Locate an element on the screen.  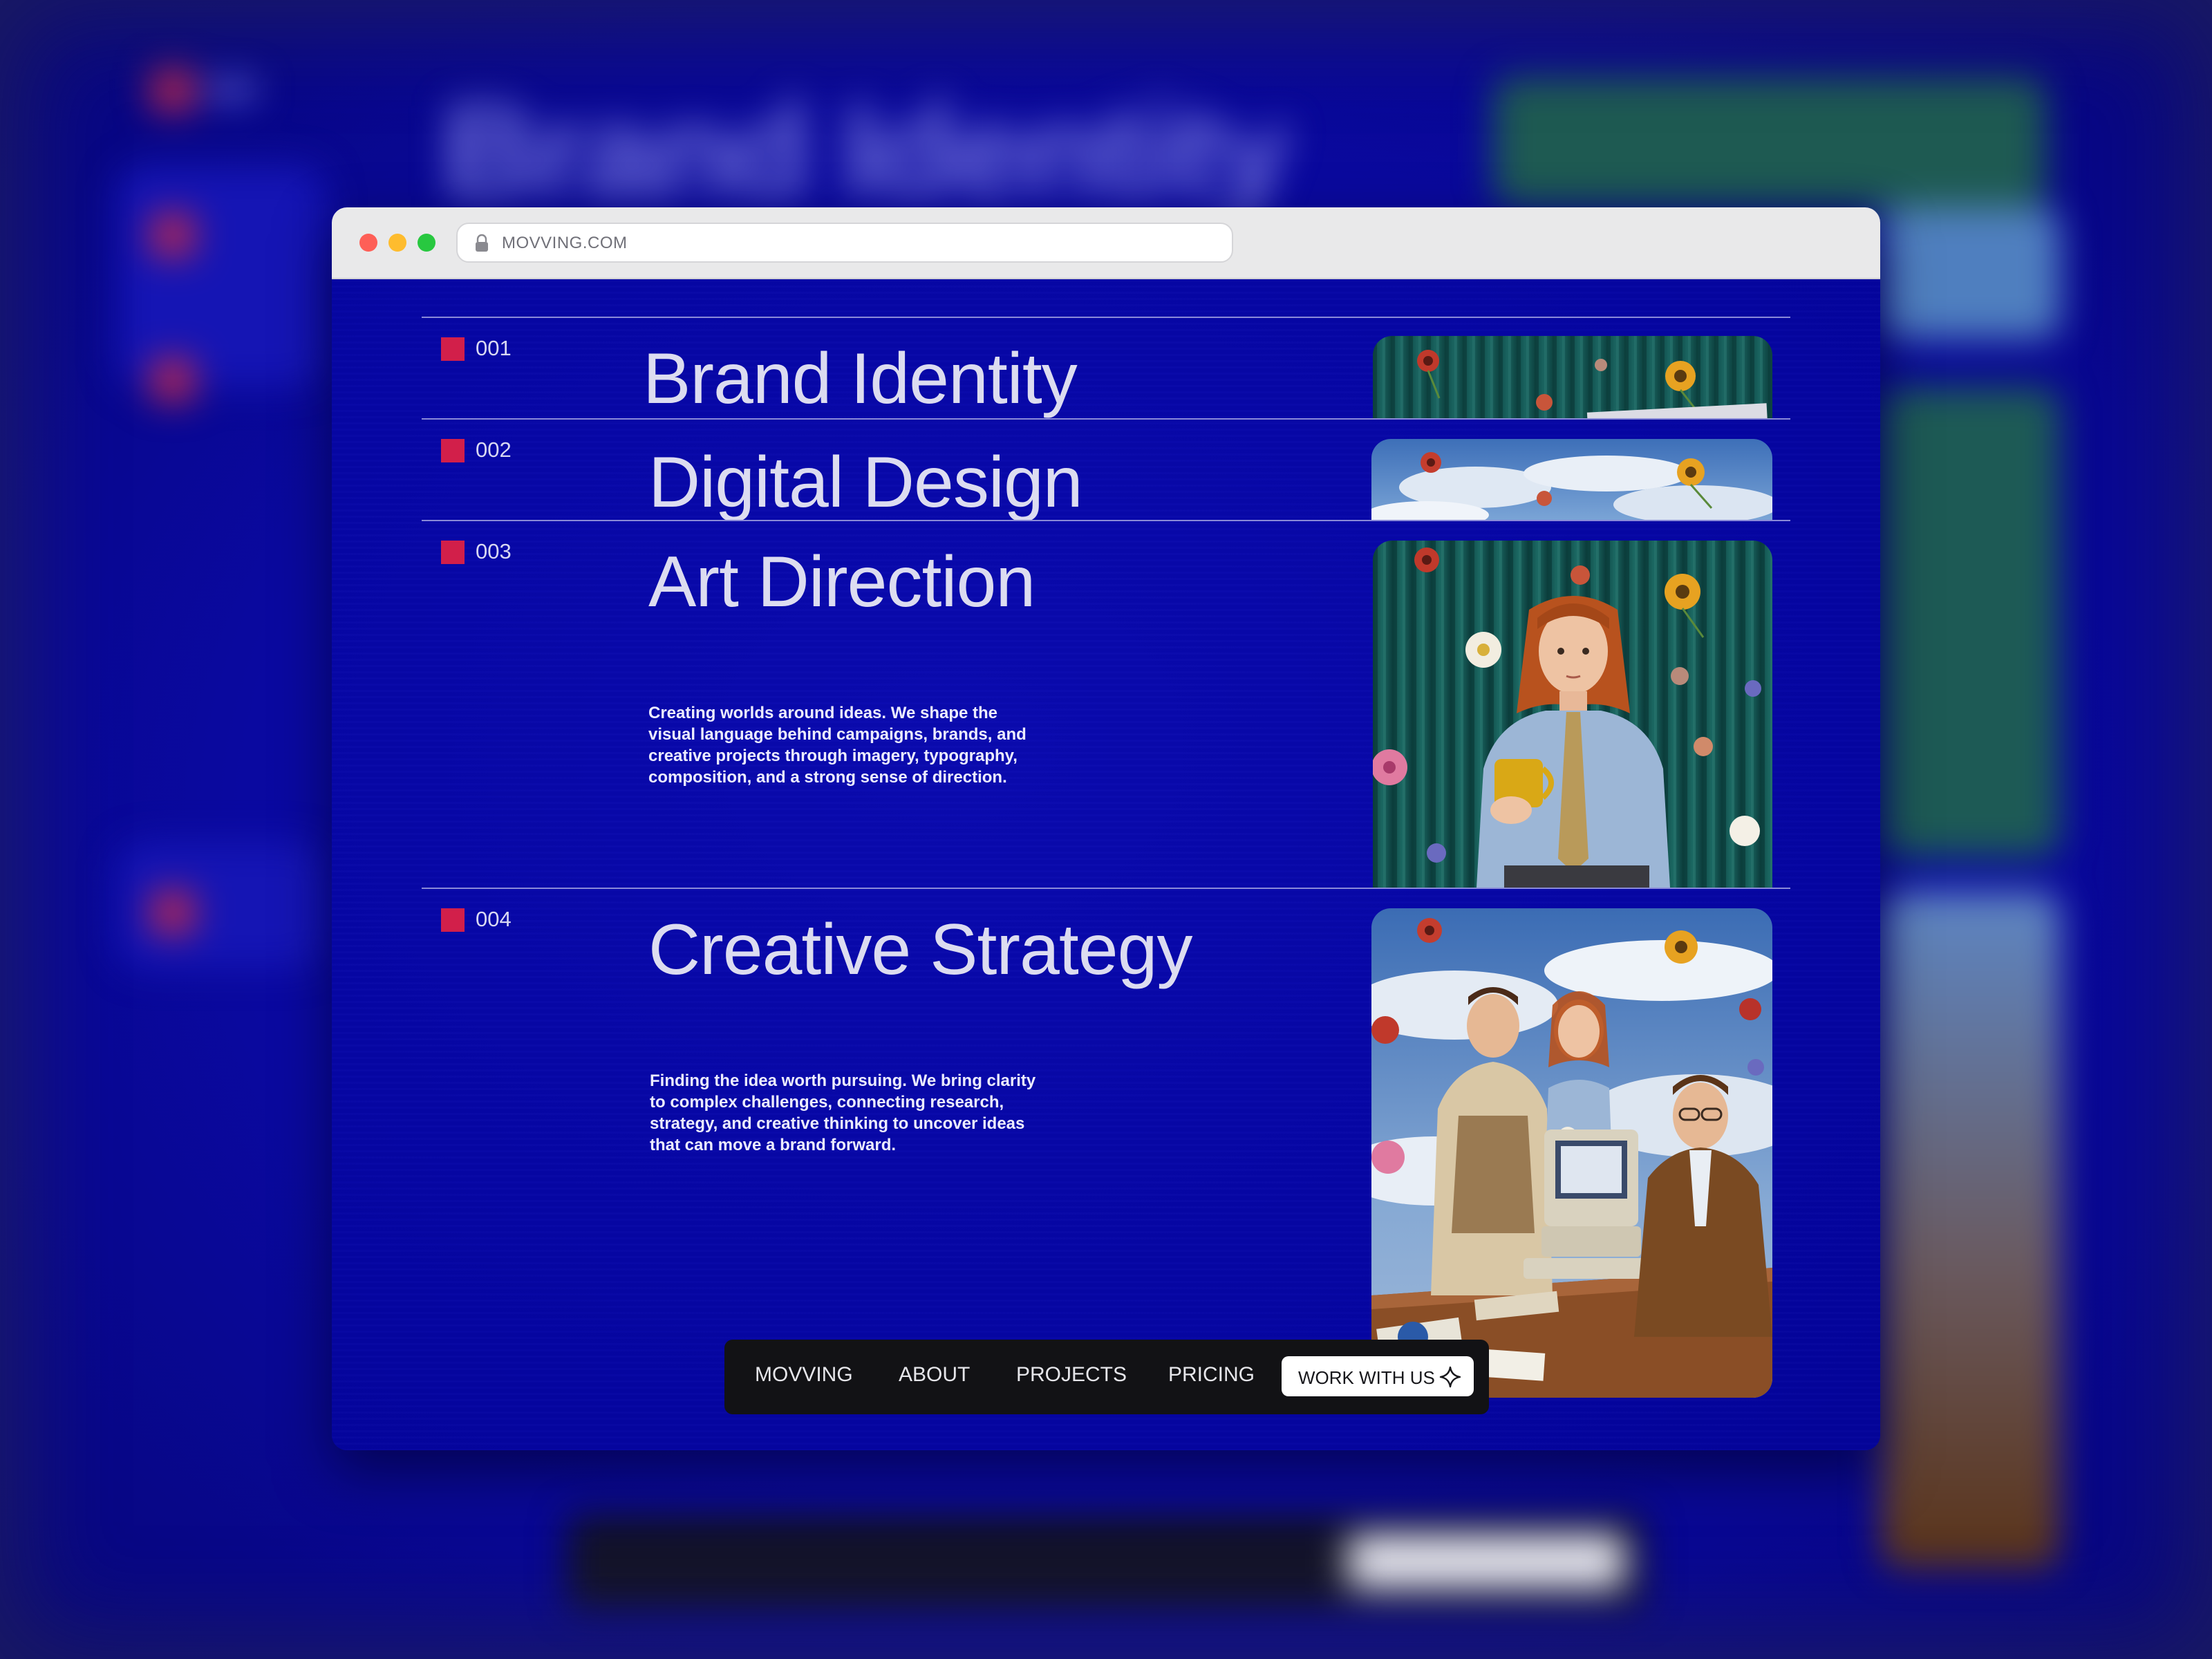
background-nav-button is located at coordinates (1486, 1563).